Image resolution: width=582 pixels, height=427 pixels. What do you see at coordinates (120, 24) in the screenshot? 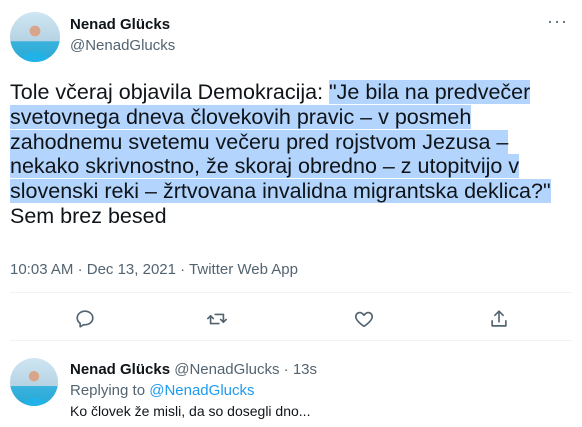
I see `author-name: Nenad Glücks` at bounding box center [120, 24].